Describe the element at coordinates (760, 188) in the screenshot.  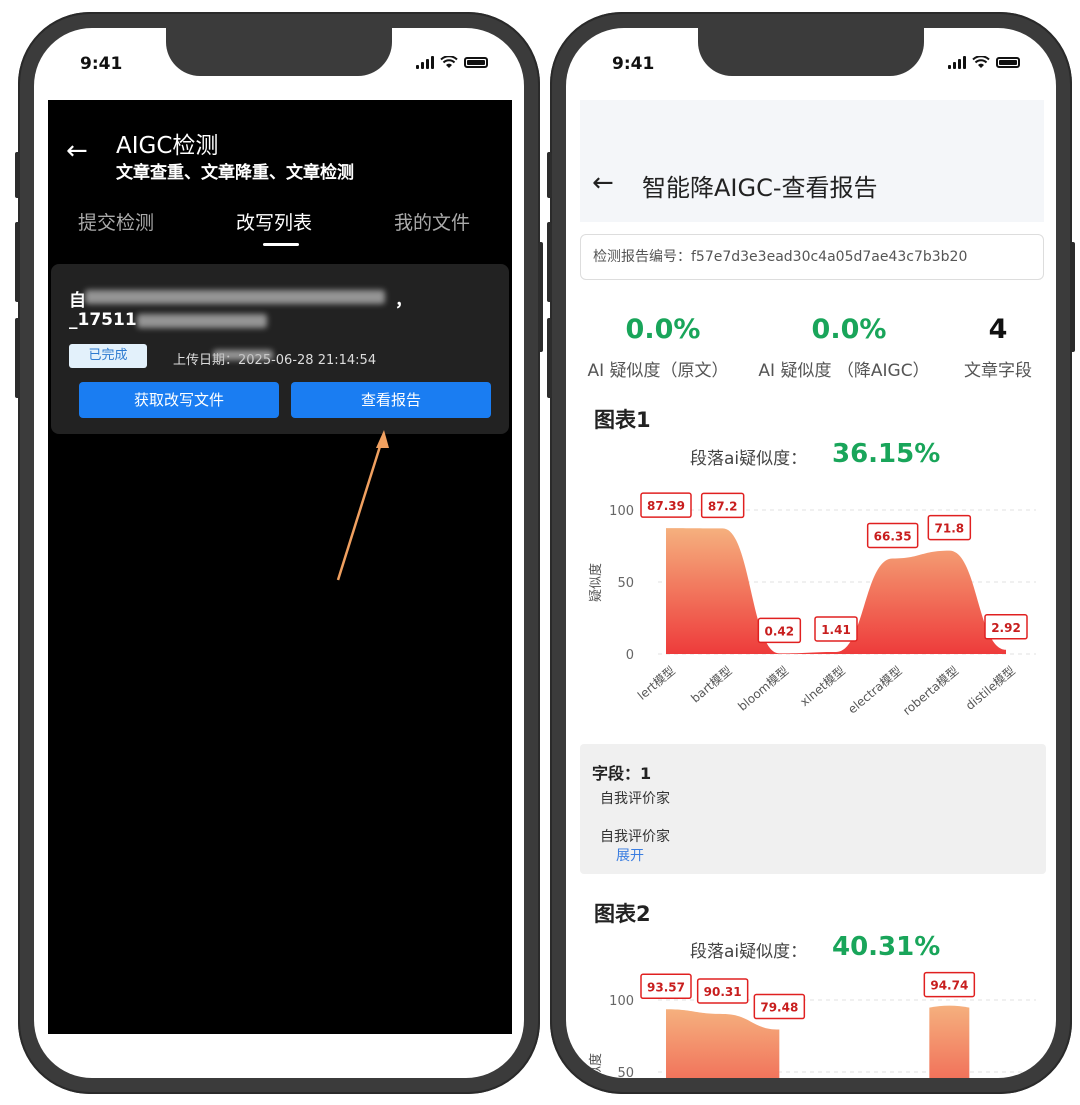
I see `page-title: 智能降AIGC-查看报告` at that location.